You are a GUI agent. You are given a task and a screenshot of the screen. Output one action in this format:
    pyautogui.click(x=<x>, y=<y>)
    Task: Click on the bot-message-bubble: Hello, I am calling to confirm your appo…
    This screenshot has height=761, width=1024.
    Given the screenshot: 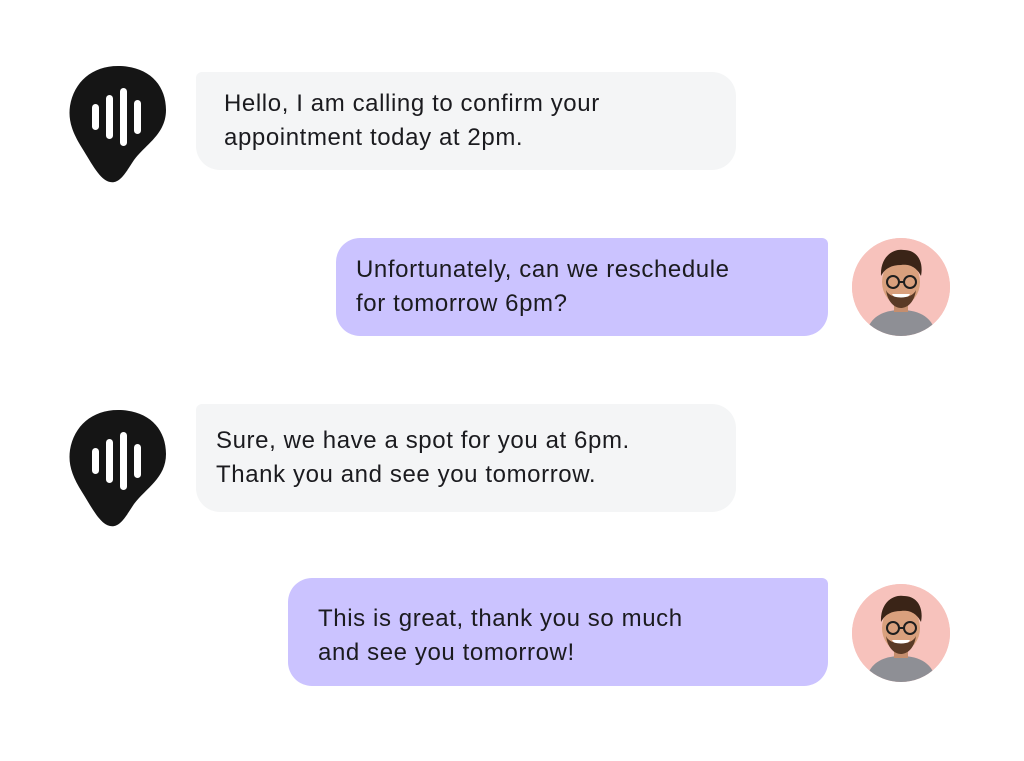 What is the action you would take?
    pyautogui.click(x=466, y=121)
    